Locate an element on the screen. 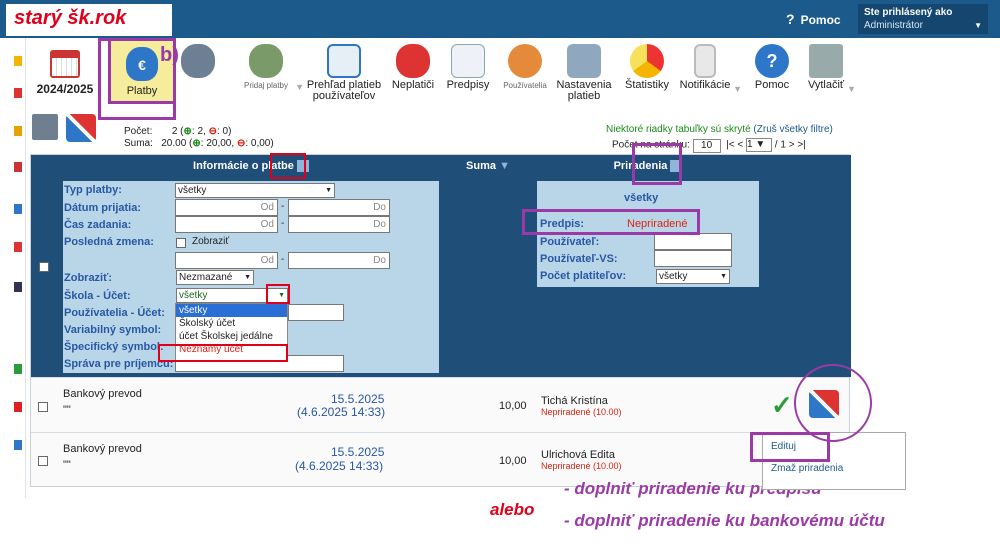 The image size is (1000, 547). user-vs-input is located at coordinates (693, 258).